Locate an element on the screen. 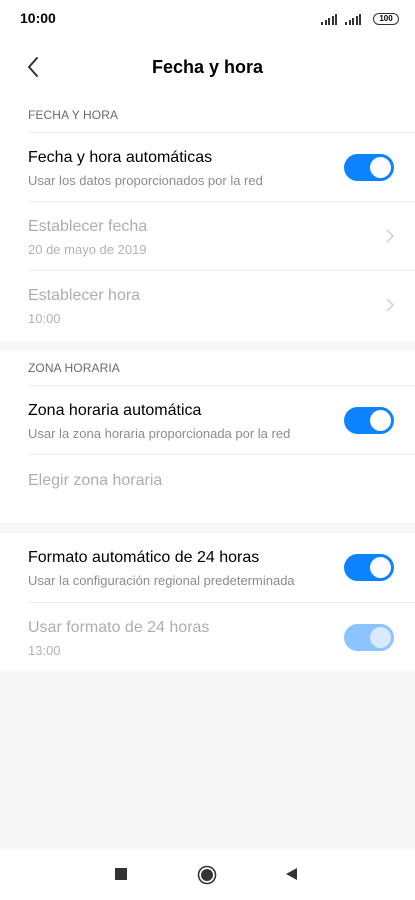 The height and width of the screenshot is (900, 415). page-title: Fecha y hora is located at coordinates (207, 67).